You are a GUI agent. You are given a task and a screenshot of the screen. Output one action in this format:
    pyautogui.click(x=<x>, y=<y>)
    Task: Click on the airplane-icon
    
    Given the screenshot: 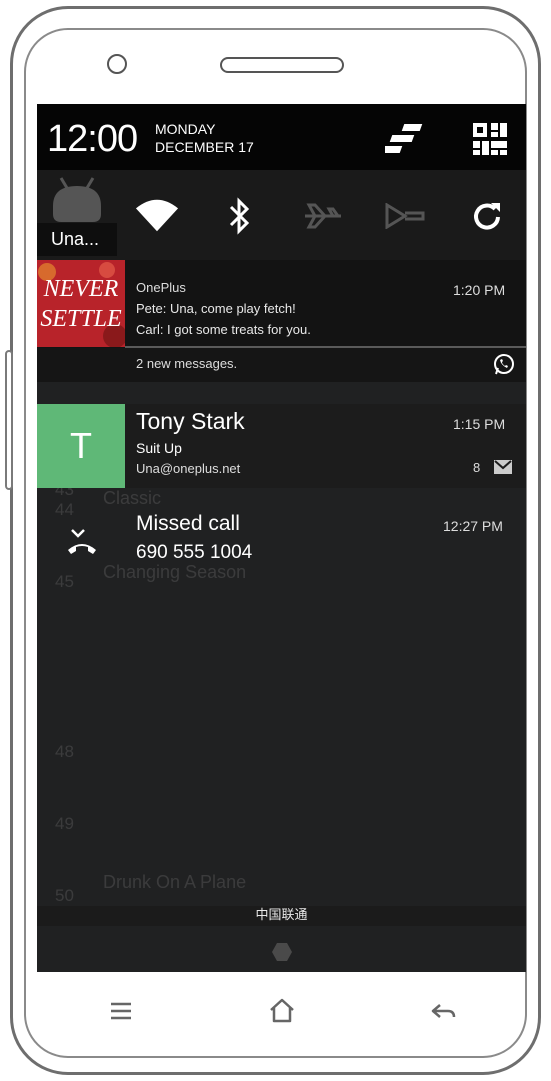 What is the action you would take?
    pyautogui.click(x=323, y=216)
    